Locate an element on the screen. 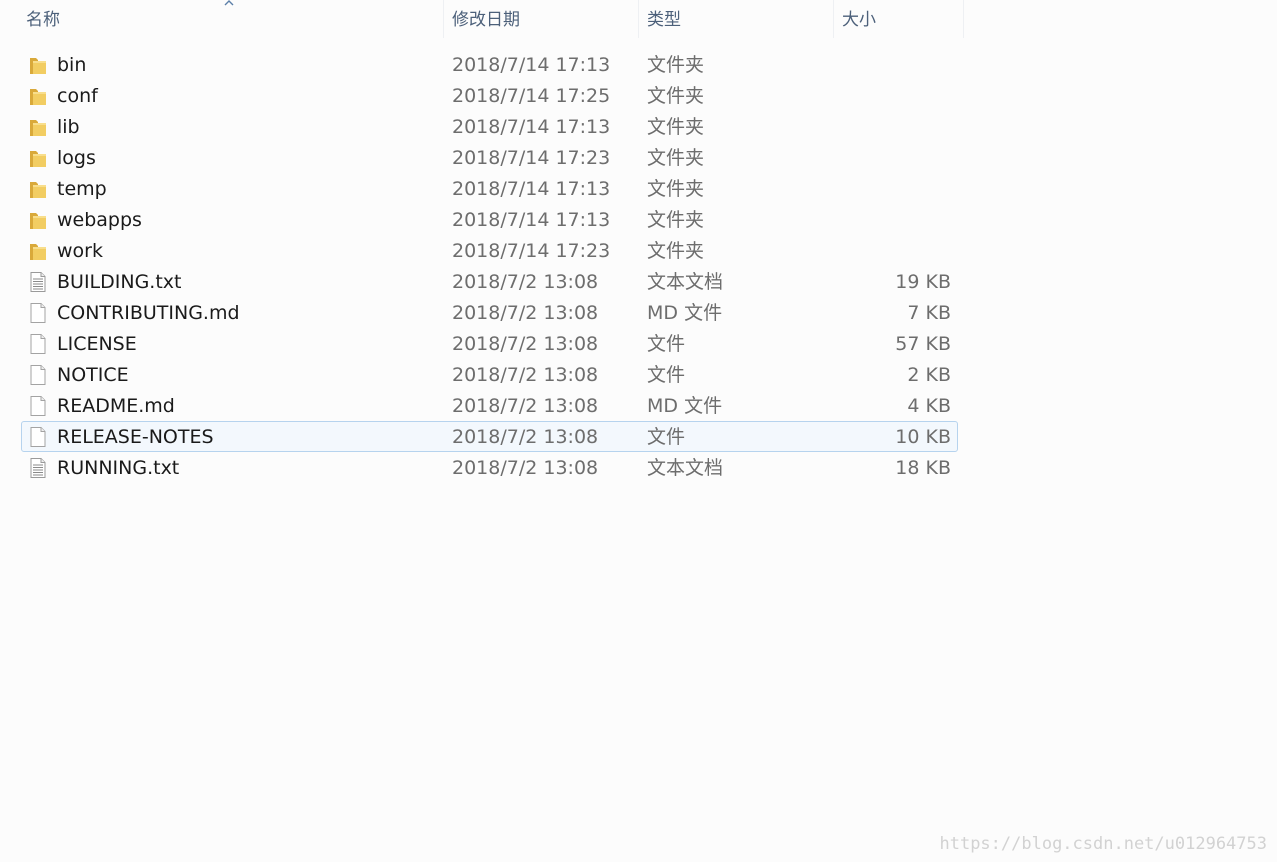 This screenshot has height=862, width=1277. file-row: CONTRIBUTING.md 2018/7/2 13:08 MD 文件 7 KB is located at coordinates (489, 312).